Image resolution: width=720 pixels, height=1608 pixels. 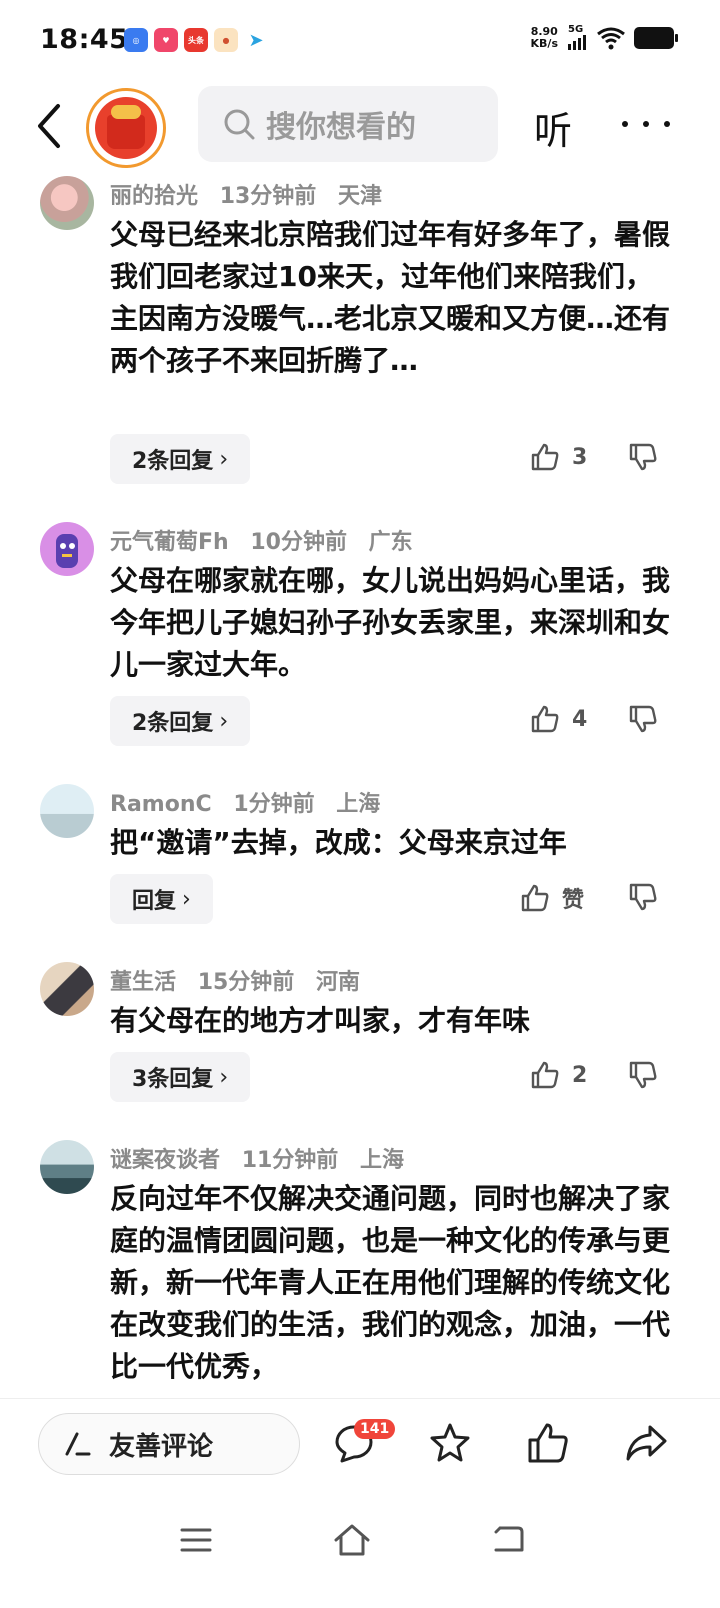 I want to click on back-icon, so click(x=50, y=126).